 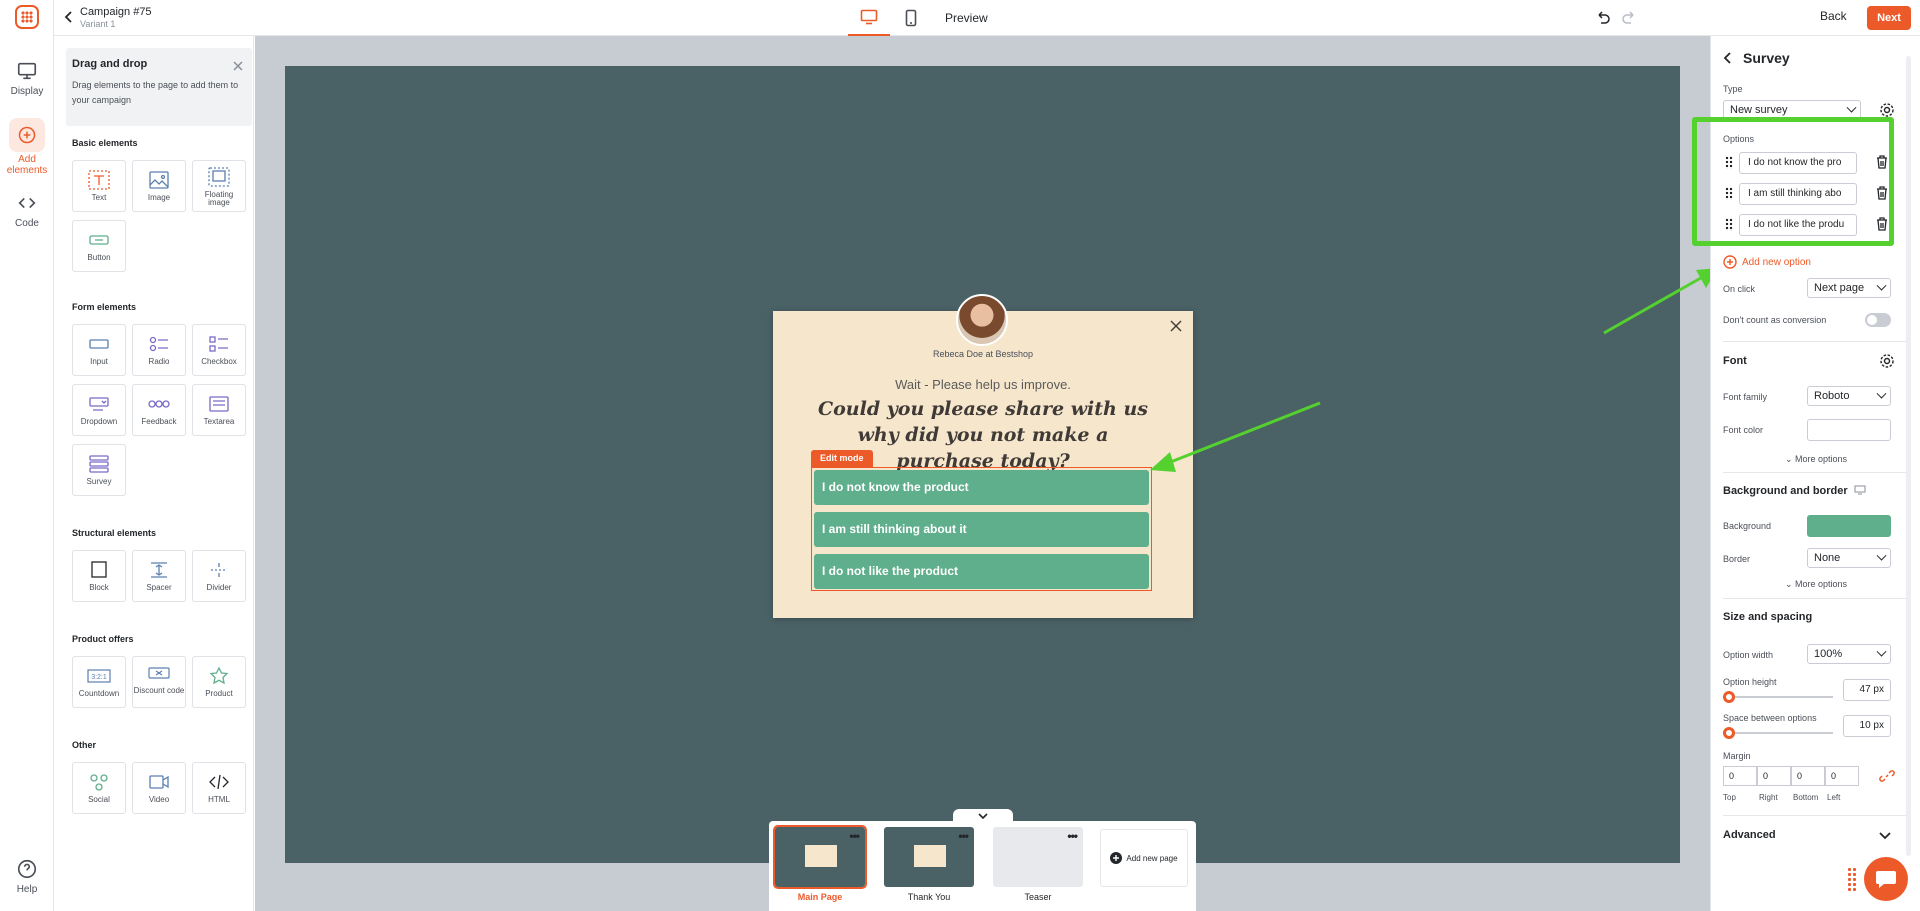 I want to click on font-family-select: Roboto, so click(x=1849, y=396).